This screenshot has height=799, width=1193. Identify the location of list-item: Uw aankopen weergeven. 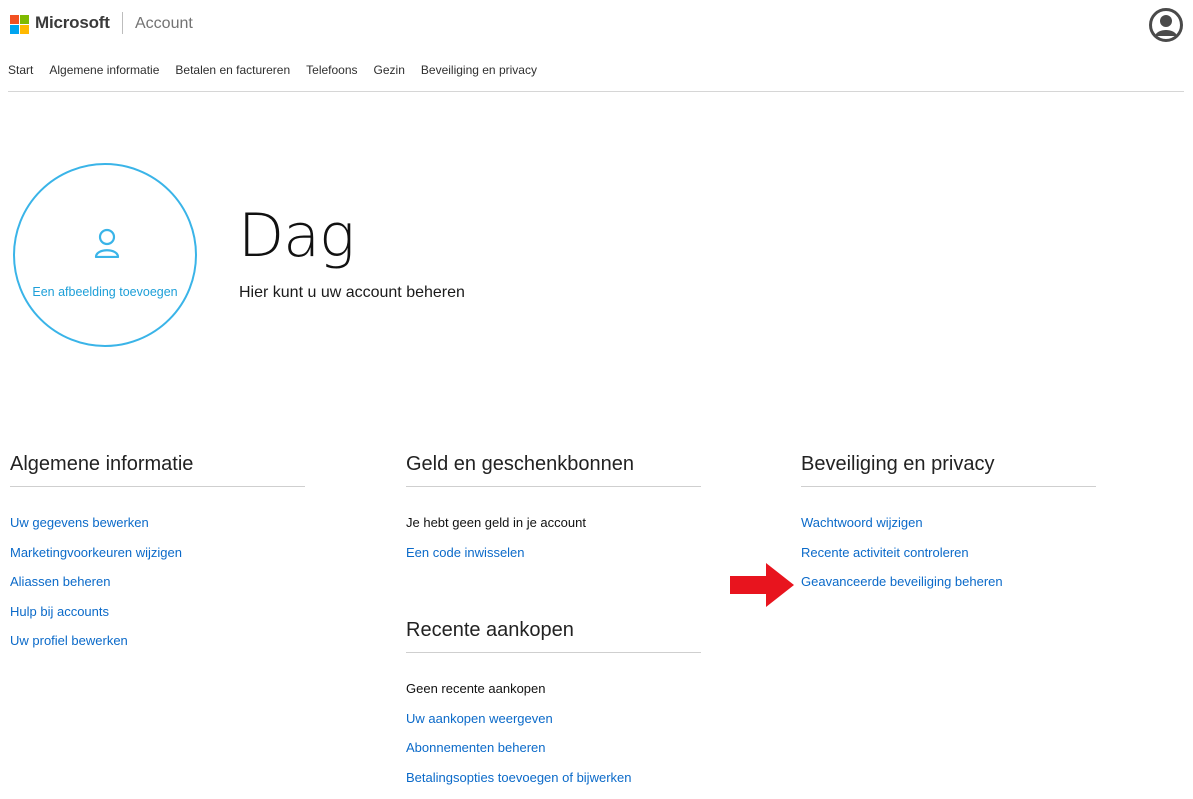
(553, 726).